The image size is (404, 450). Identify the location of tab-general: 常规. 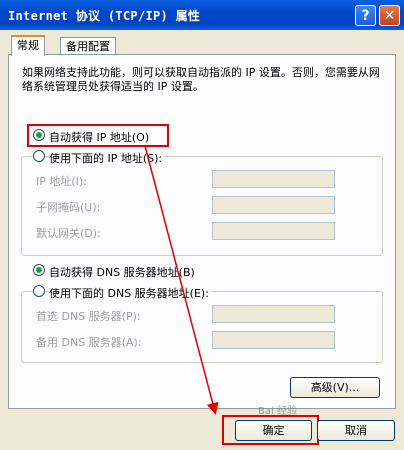
(28, 45).